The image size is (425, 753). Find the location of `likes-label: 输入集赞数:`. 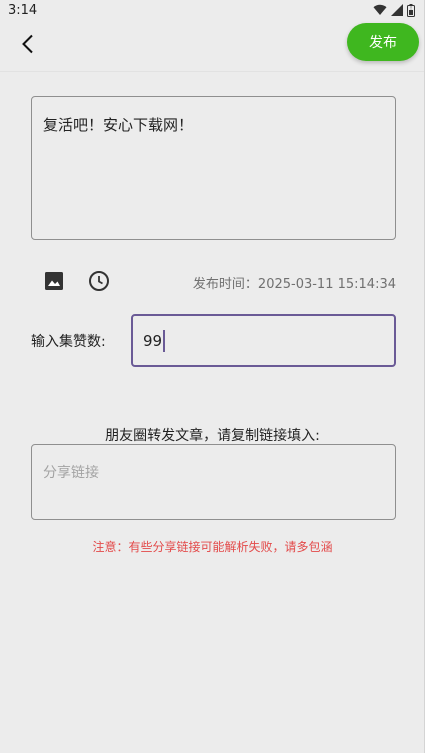

likes-label: 输入集赞数: is located at coordinates (68, 342).